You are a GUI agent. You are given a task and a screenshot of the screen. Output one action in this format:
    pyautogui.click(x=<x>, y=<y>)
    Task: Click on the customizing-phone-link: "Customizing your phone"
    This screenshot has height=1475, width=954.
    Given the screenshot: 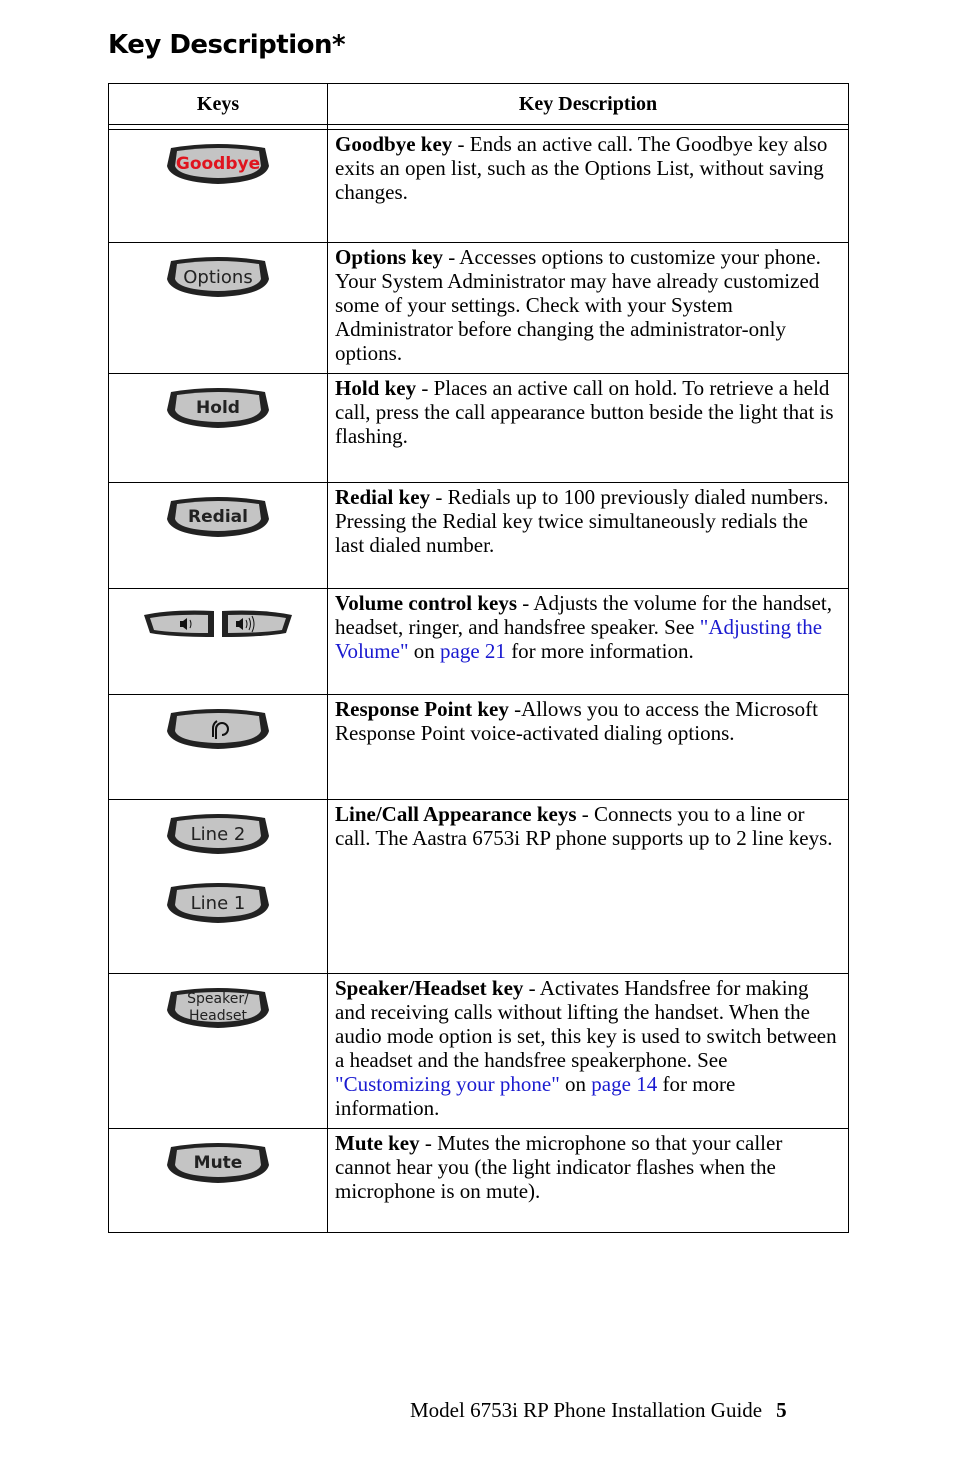 What is the action you would take?
    pyautogui.click(x=447, y=1084)
    